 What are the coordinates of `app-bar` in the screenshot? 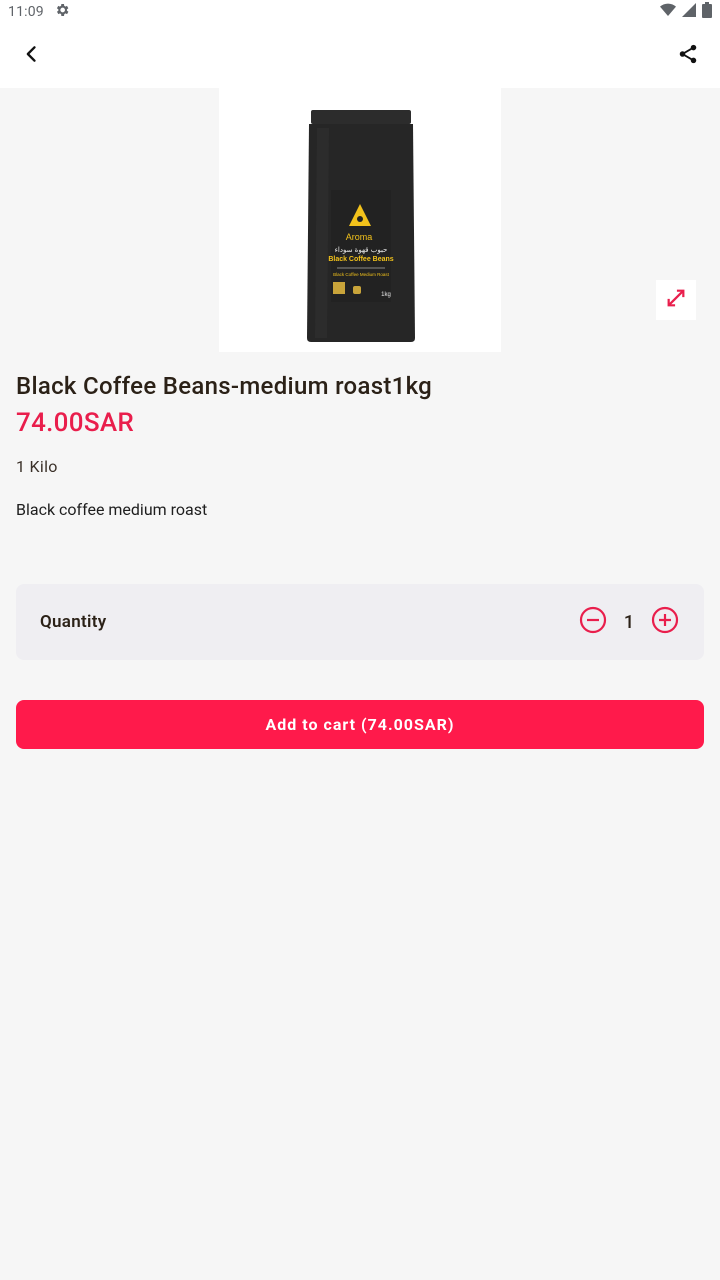 It's located at (360, 56).